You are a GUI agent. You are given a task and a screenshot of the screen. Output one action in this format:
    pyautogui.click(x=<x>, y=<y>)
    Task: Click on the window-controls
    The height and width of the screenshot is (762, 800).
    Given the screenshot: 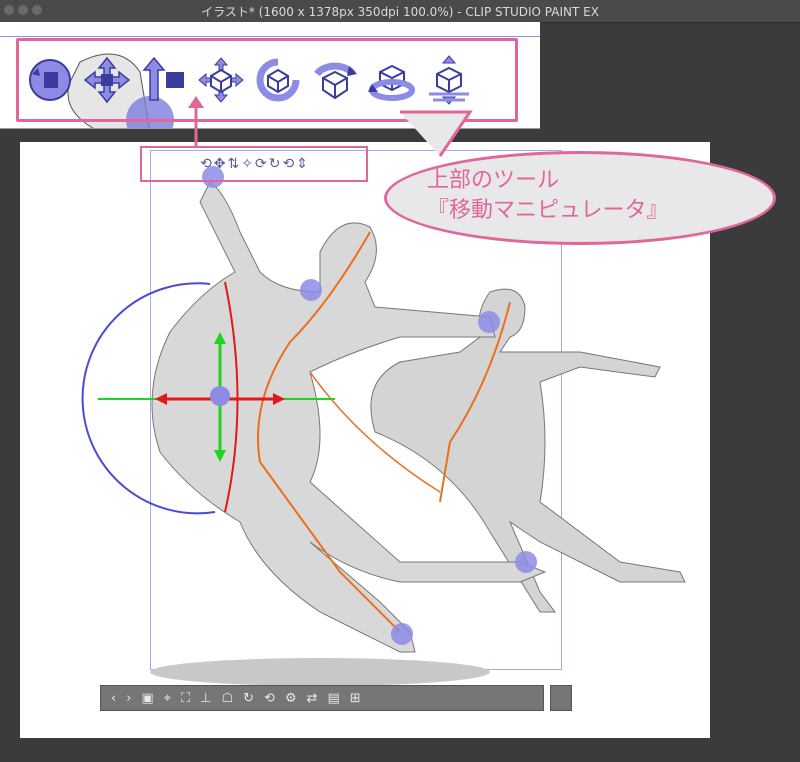 What is the action you would take?
    pyautogui.click(x=23, y=10)
    